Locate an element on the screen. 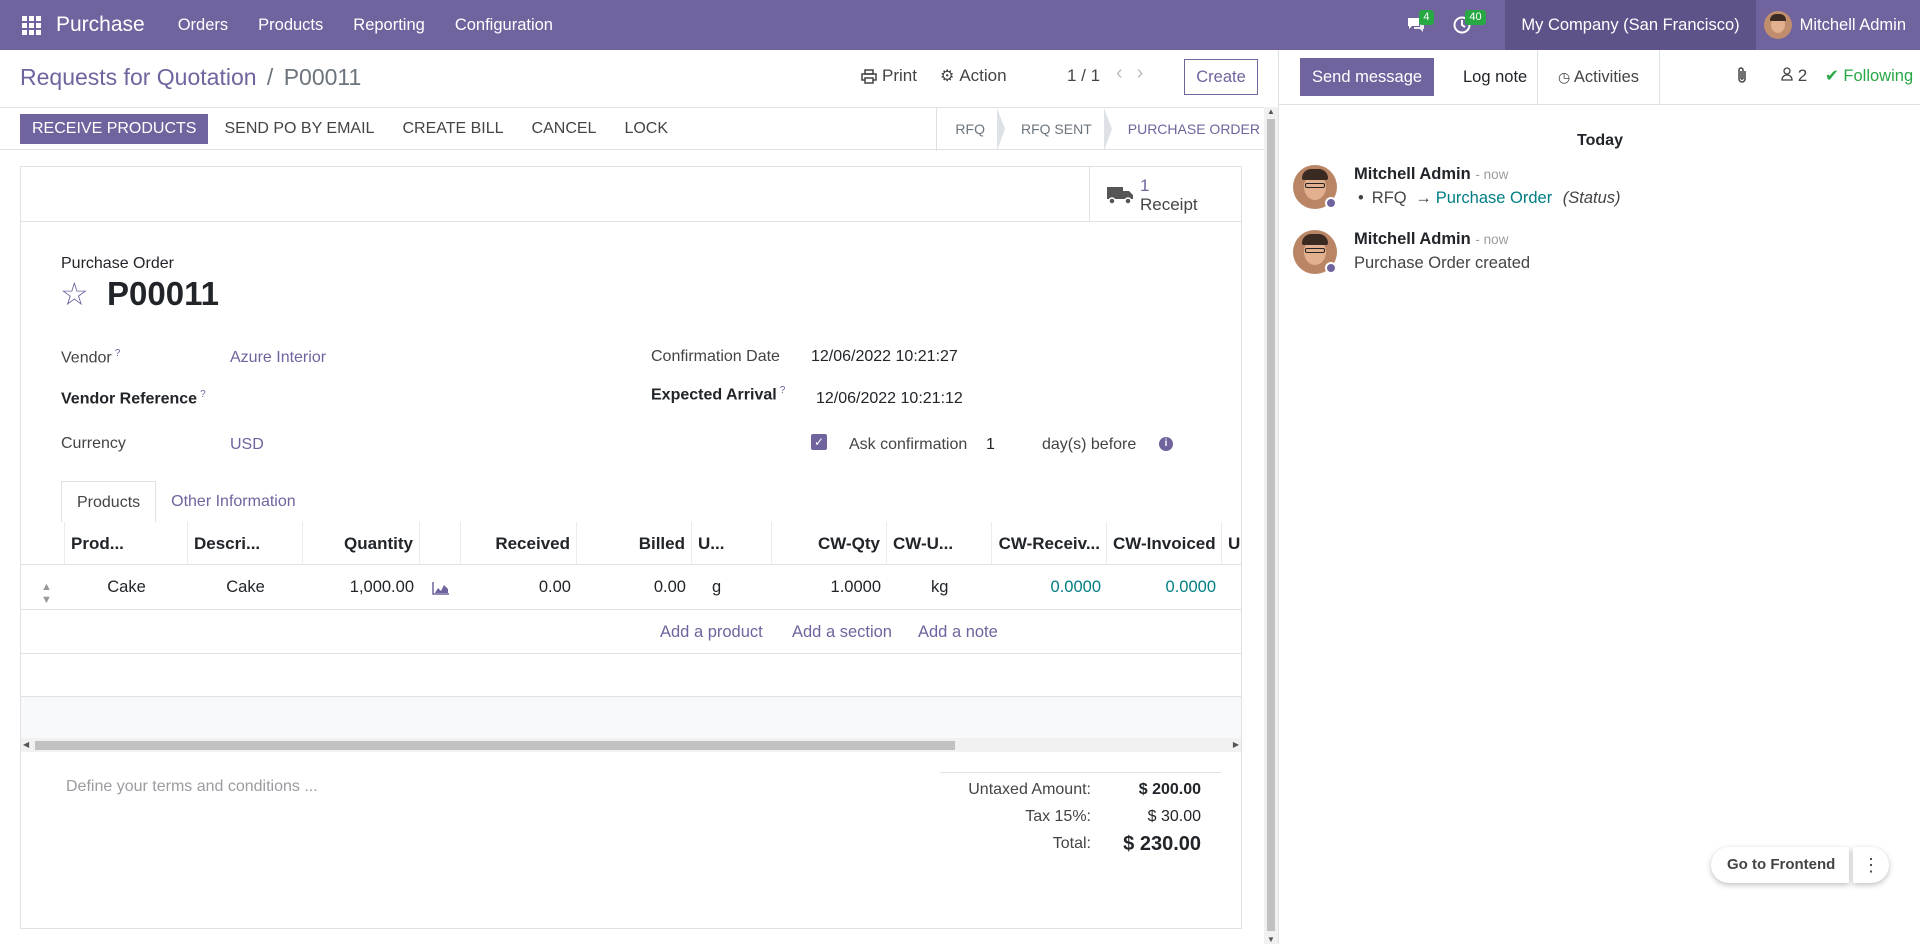 The height and width of the screenshot is (944, 1920). cell-cw-uom: kg is located at coordinates (939, 587).